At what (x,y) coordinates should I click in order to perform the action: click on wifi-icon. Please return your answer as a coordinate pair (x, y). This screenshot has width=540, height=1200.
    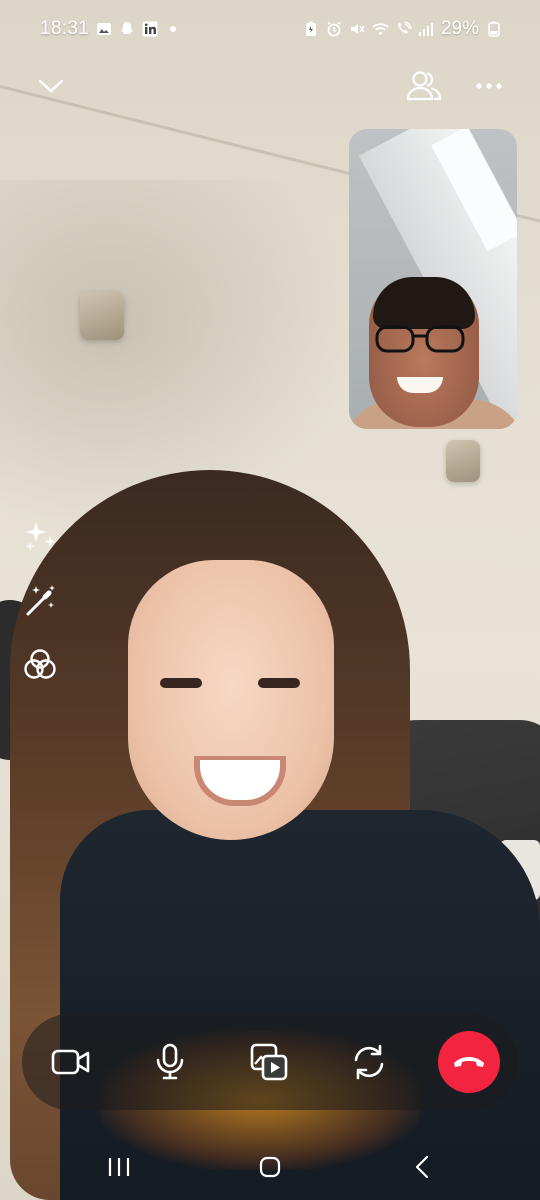
    Looking at the image, I should click on (380, 29).